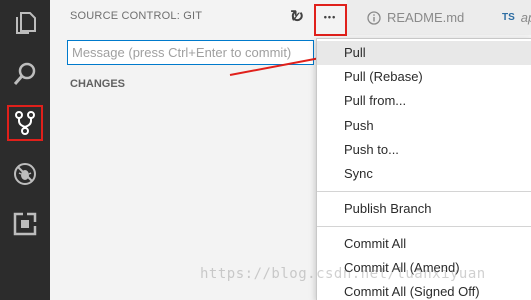 This screenshot has width=531, height=300. What do you see at coordinates (424, 244) in the screenshot?
I see `menu-item-commit-all: Commit All` at bounding box center [424, 244].